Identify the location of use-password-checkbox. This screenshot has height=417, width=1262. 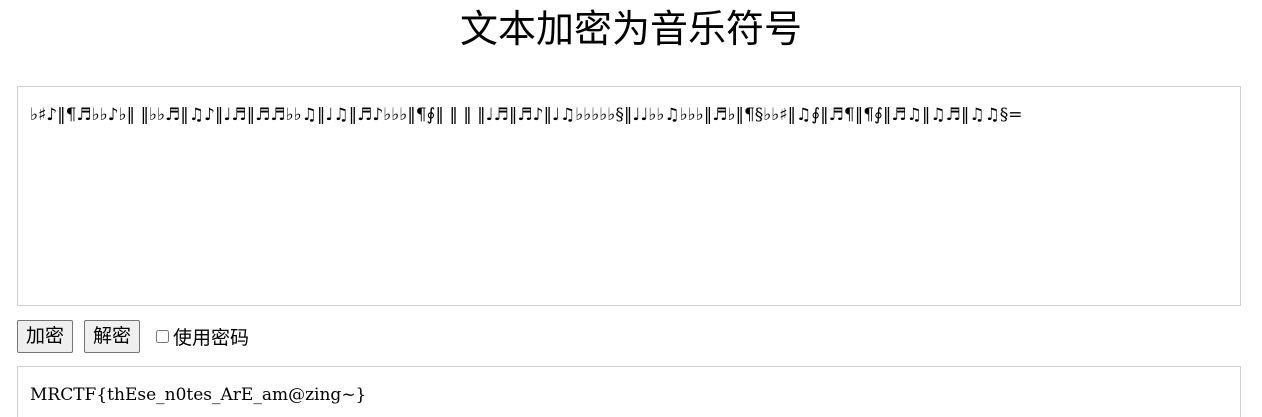
(163, 336).